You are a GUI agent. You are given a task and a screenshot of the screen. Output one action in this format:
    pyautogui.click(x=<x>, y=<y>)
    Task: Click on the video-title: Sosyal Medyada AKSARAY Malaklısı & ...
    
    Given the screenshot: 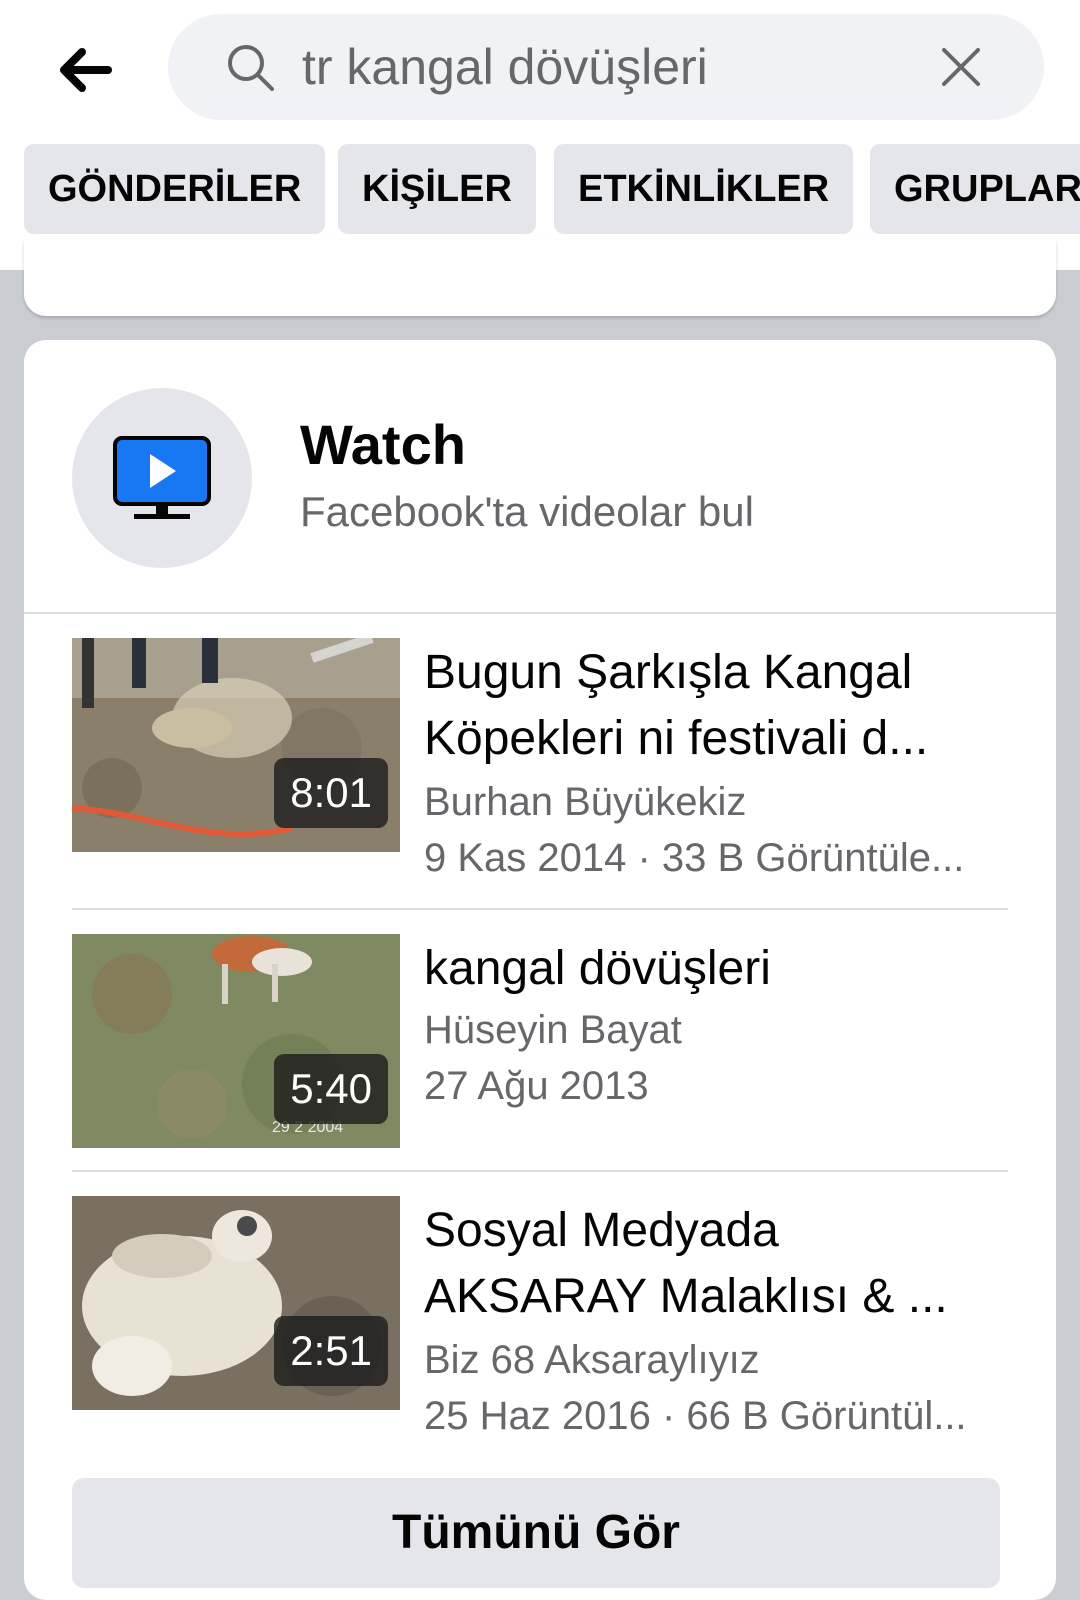 What is the action you would take?
    pyautogui.click(x=716, y=1264)
    